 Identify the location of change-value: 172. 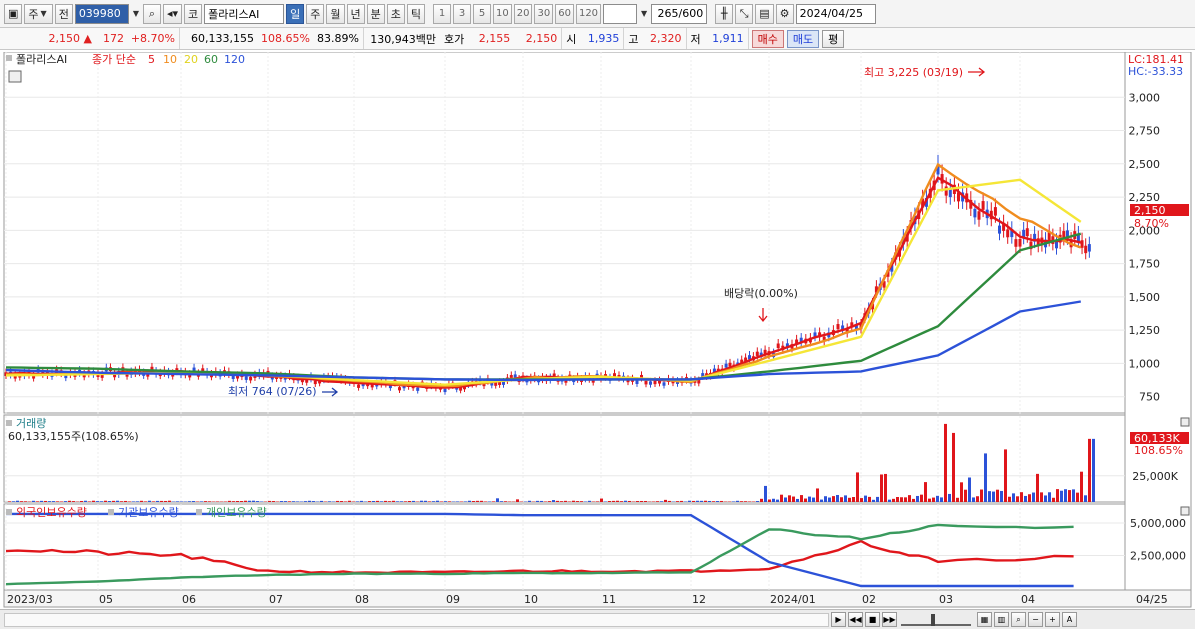
(113, 38).